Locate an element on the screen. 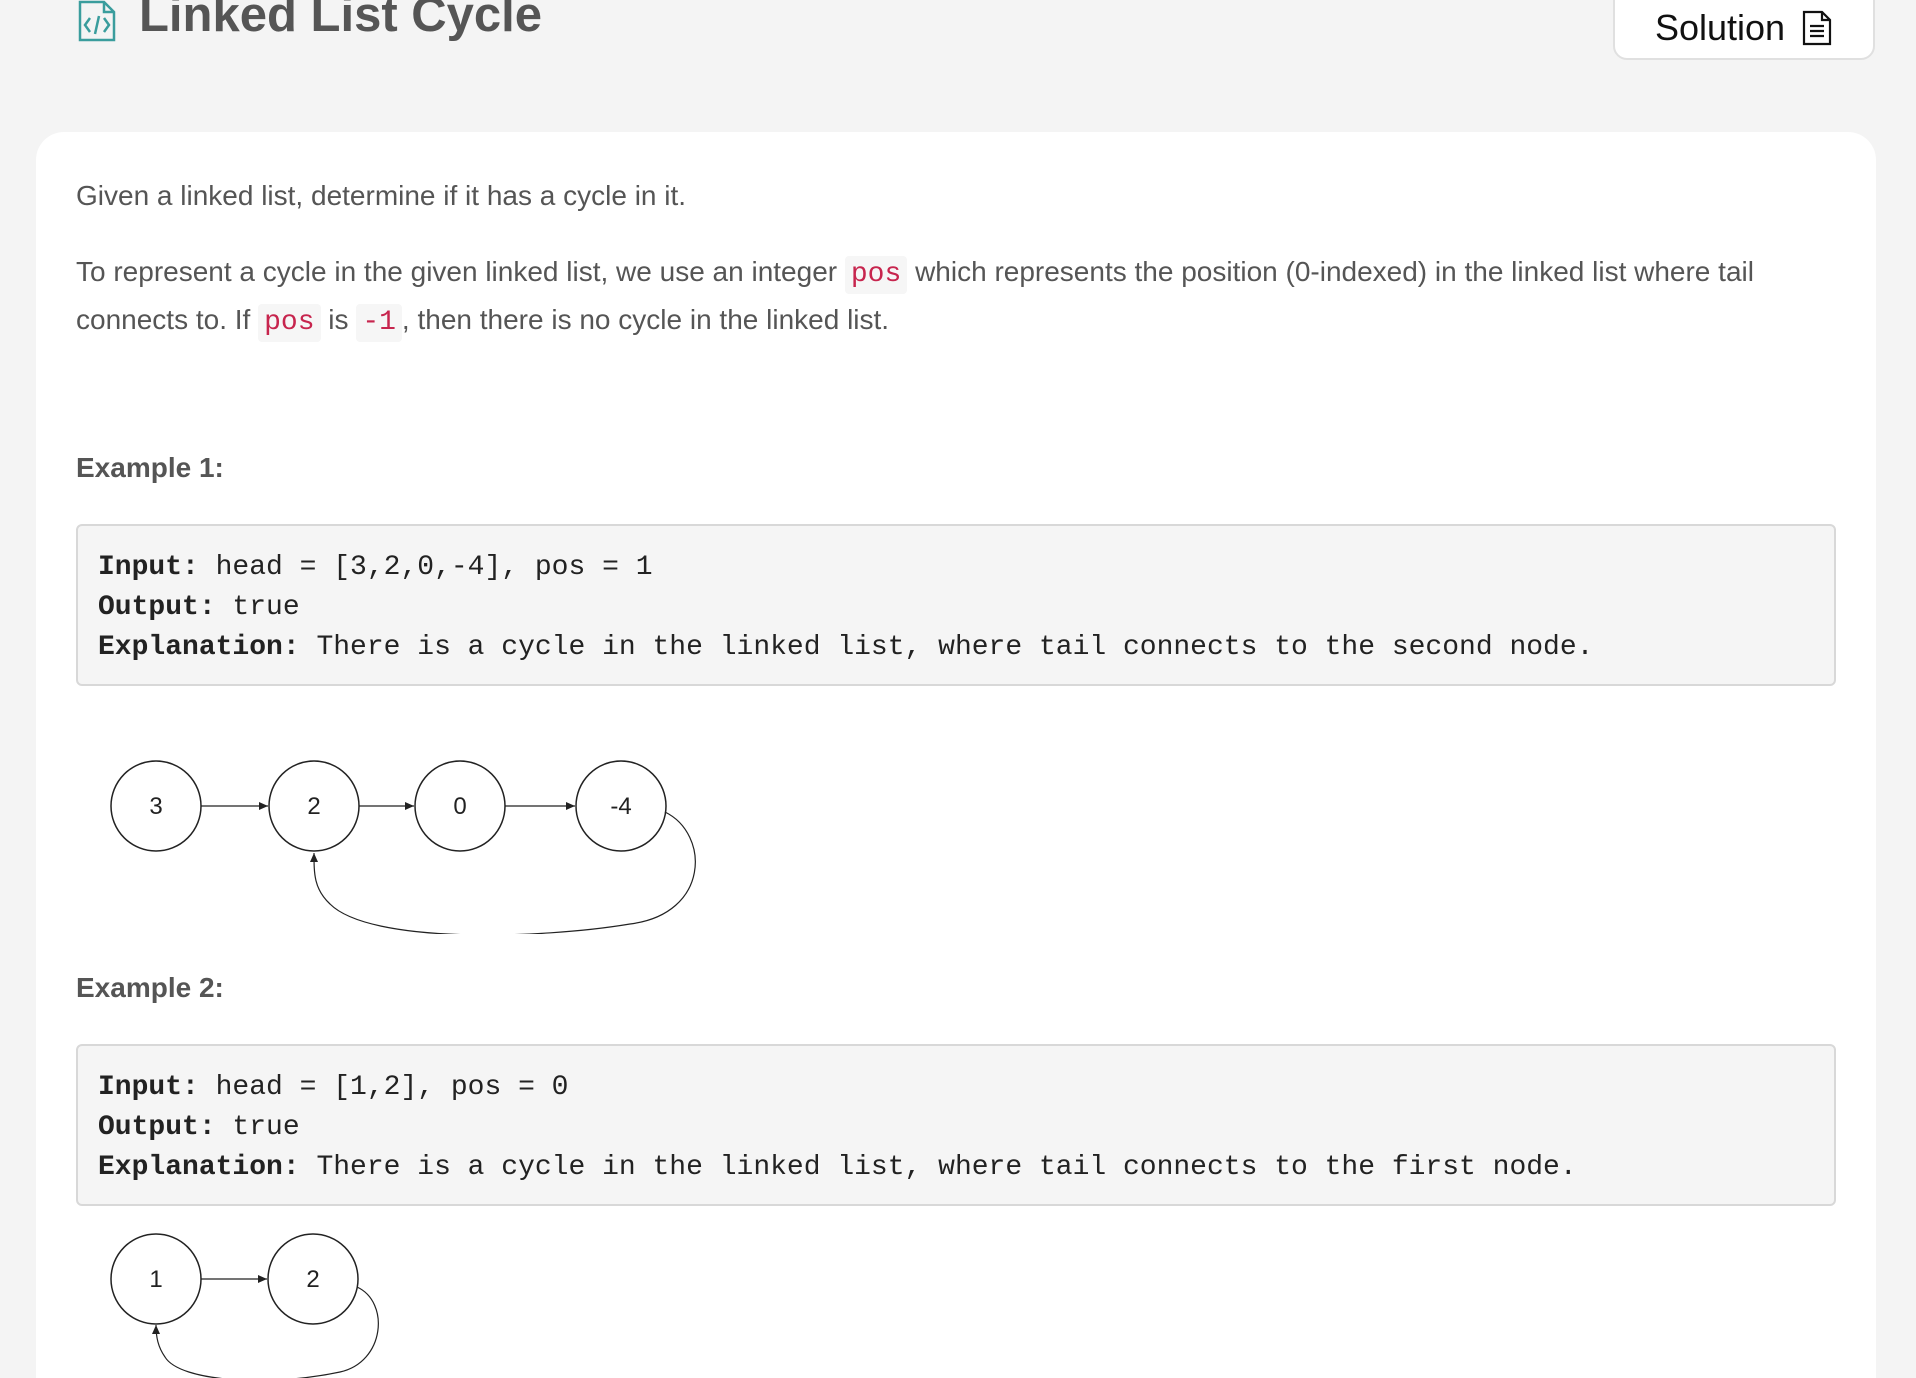  example-2-diagram: 1 2 is located at coordinates (244, 1305).